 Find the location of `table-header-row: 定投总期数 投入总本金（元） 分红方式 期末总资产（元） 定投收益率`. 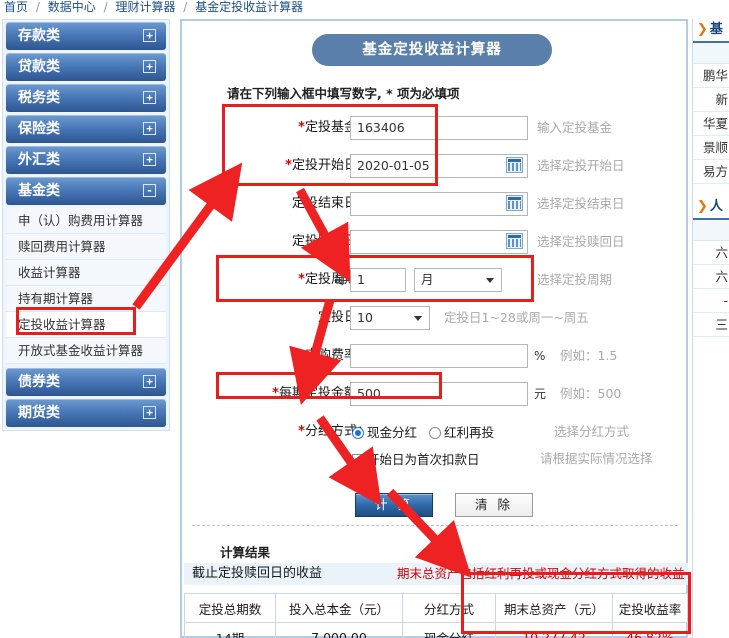

table-header-row: 定投总期数 投入总本金（元） 分红方式 期末总资产（元） 定投收益率 is located at coordinates (436, 608).